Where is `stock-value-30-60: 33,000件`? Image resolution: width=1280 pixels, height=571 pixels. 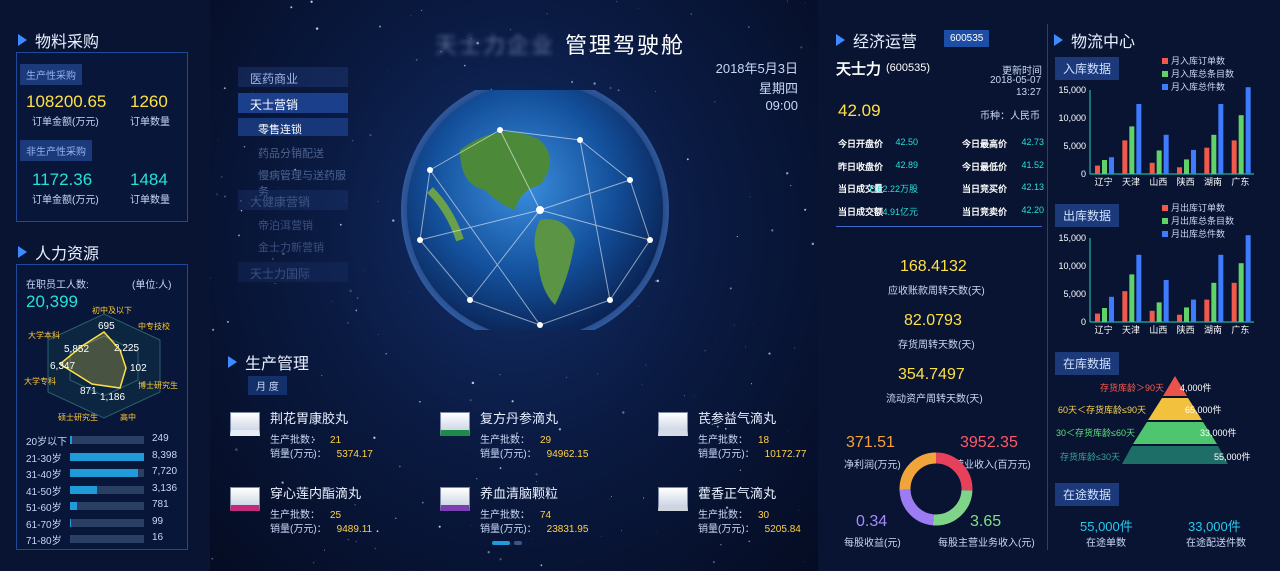
stock-value-30-60: 33,000件 is located at coordinates (1218, 433).